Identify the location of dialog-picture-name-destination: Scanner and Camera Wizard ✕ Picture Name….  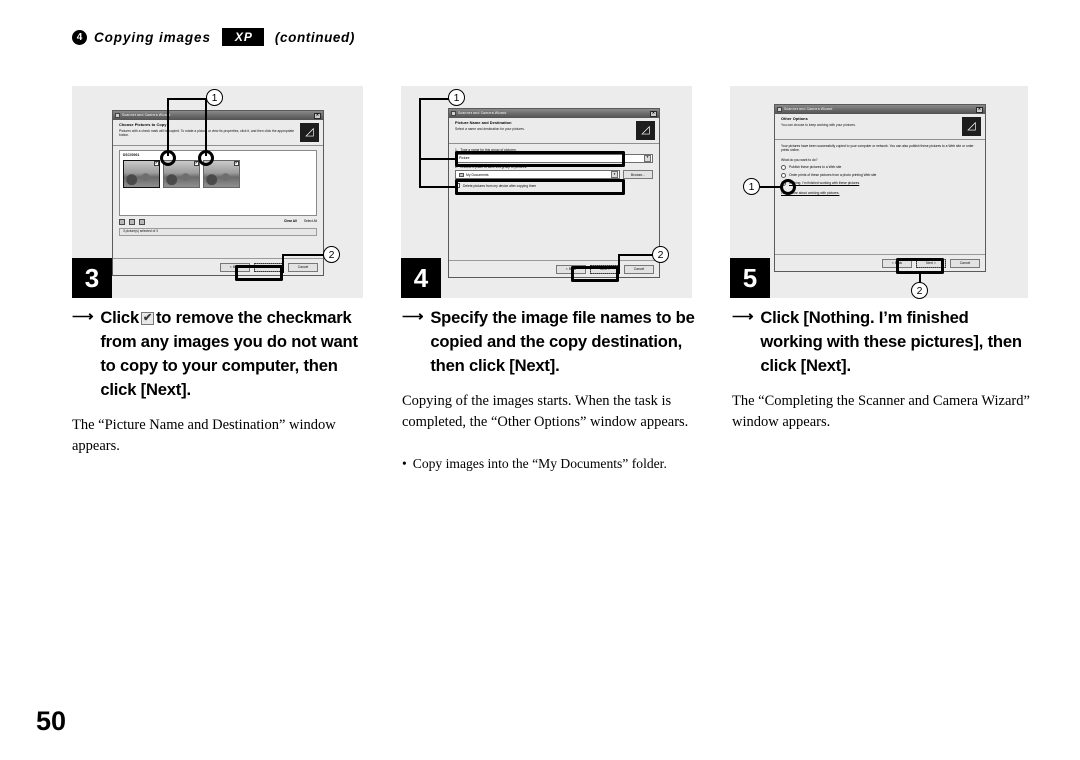
(554, 193).